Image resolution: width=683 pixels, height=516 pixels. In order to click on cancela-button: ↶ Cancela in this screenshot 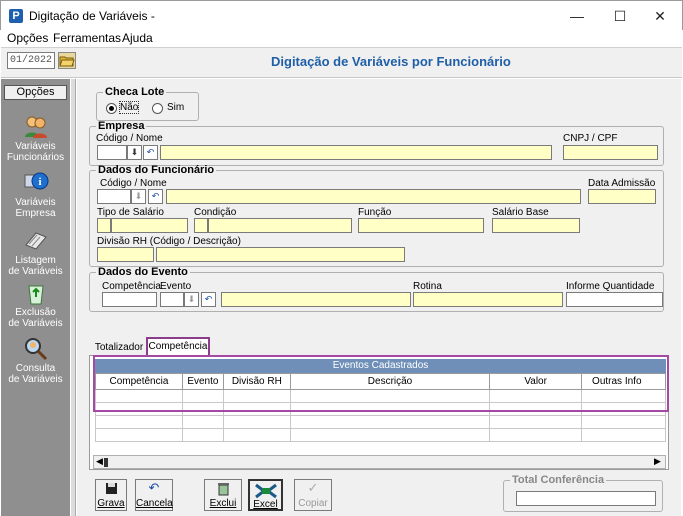, I will do `click(154, 495)`.